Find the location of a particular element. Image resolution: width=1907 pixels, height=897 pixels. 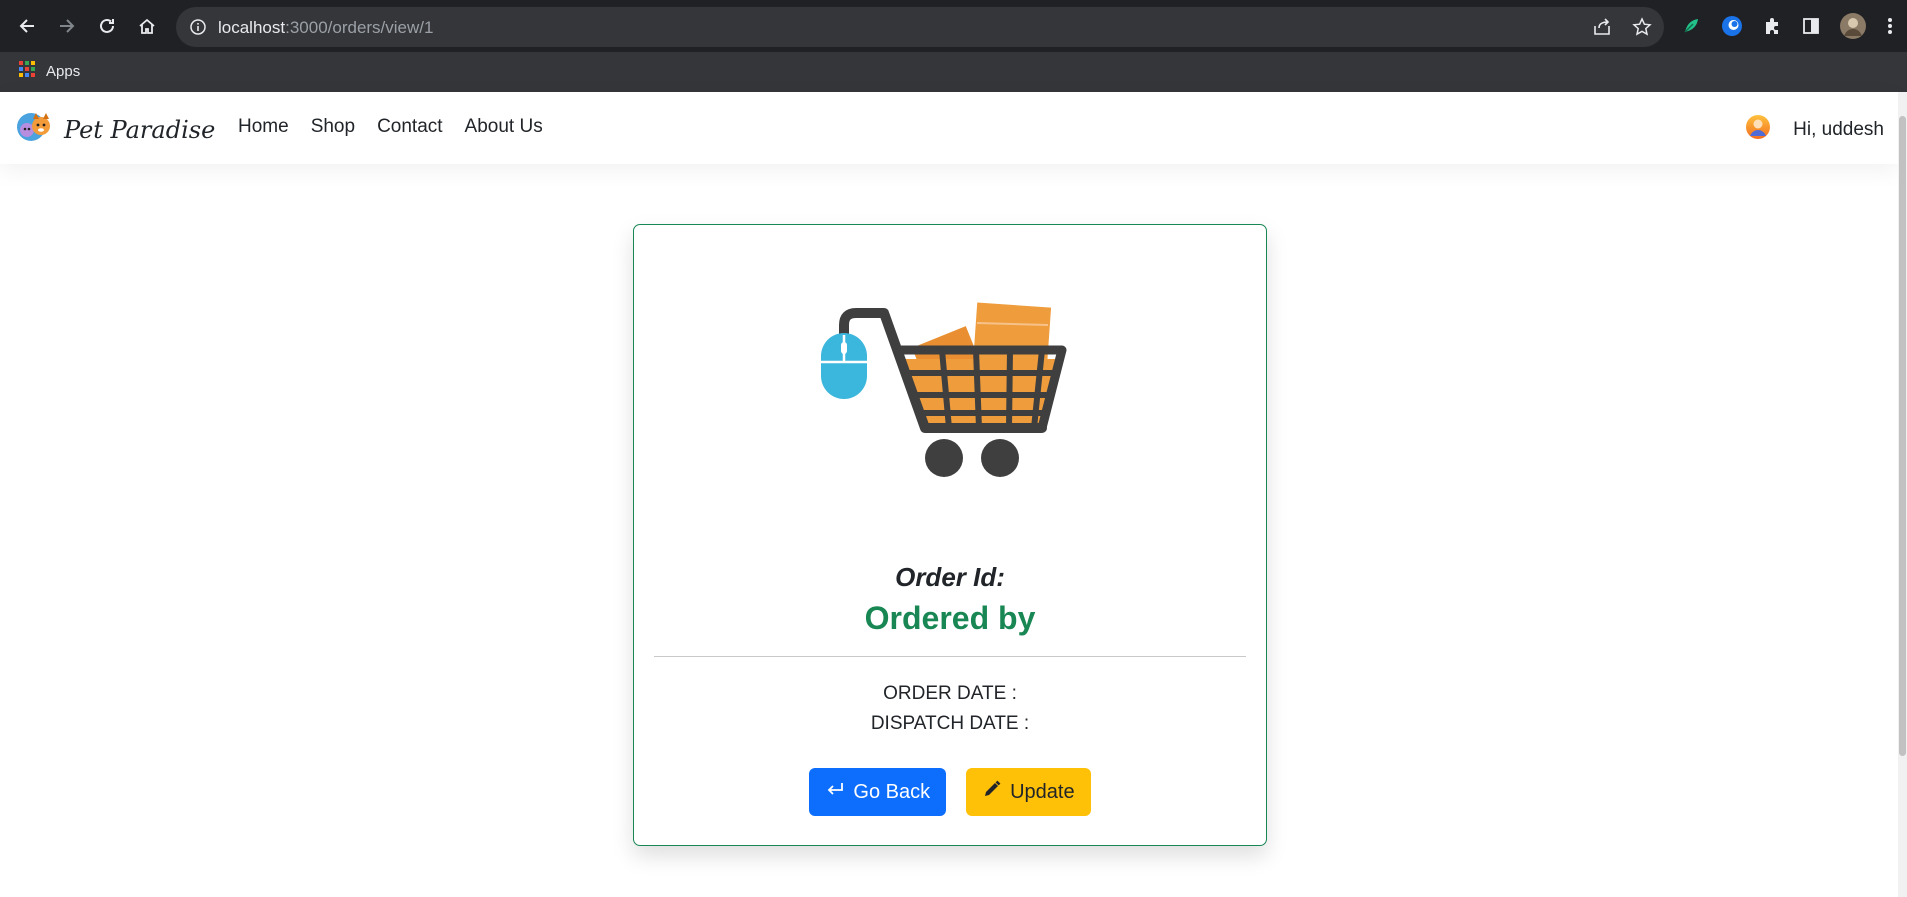

user-avatar-icon is located at coordinates (1758, 129).